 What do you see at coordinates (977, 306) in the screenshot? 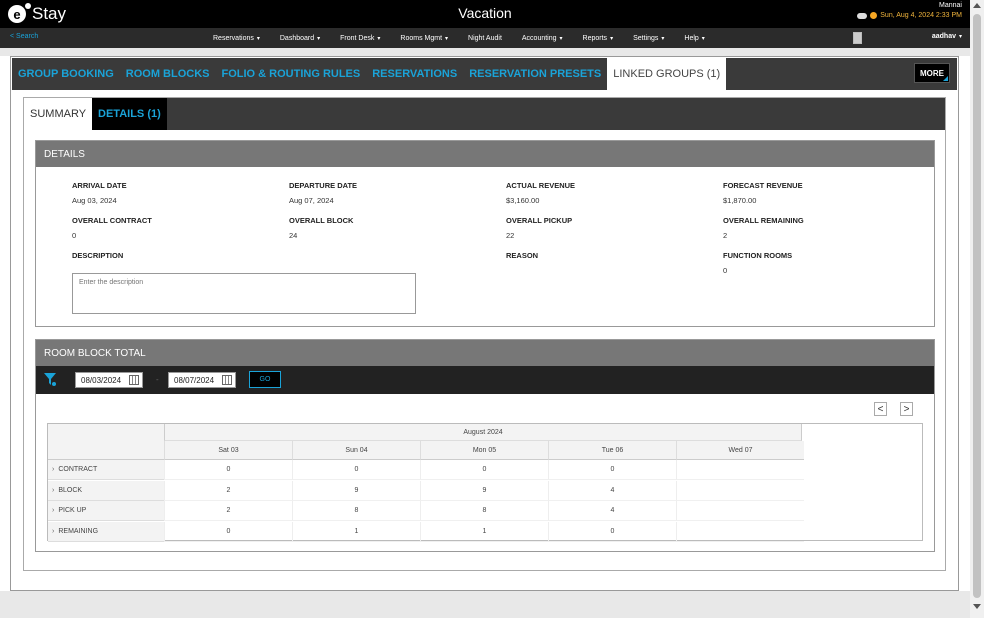
I see `scroll-thumb` at bounding box center [977, 306].